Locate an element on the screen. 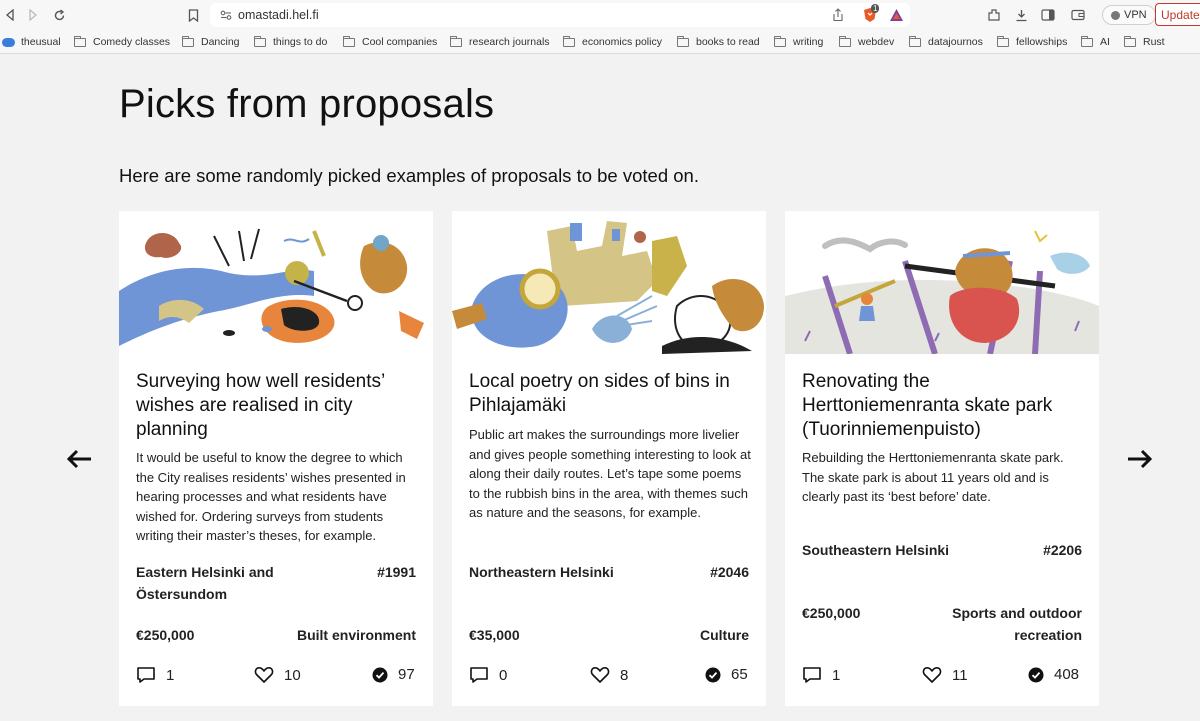 The width and height of the screenshot is (1200, 721). share-icon is located at coordinates (838, 15).